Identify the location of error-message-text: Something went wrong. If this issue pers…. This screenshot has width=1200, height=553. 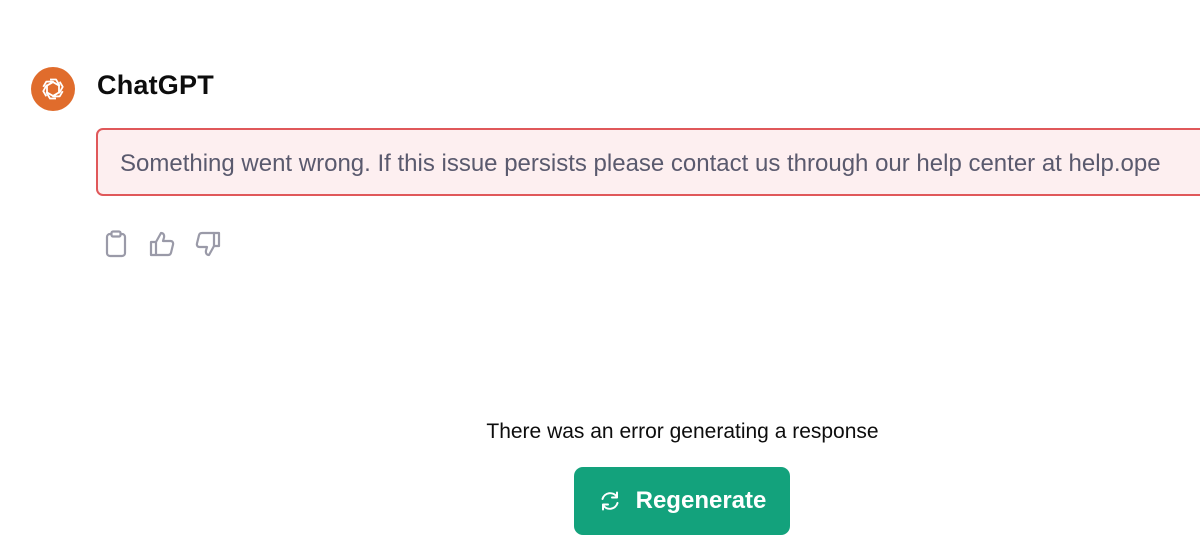
(640, 163).